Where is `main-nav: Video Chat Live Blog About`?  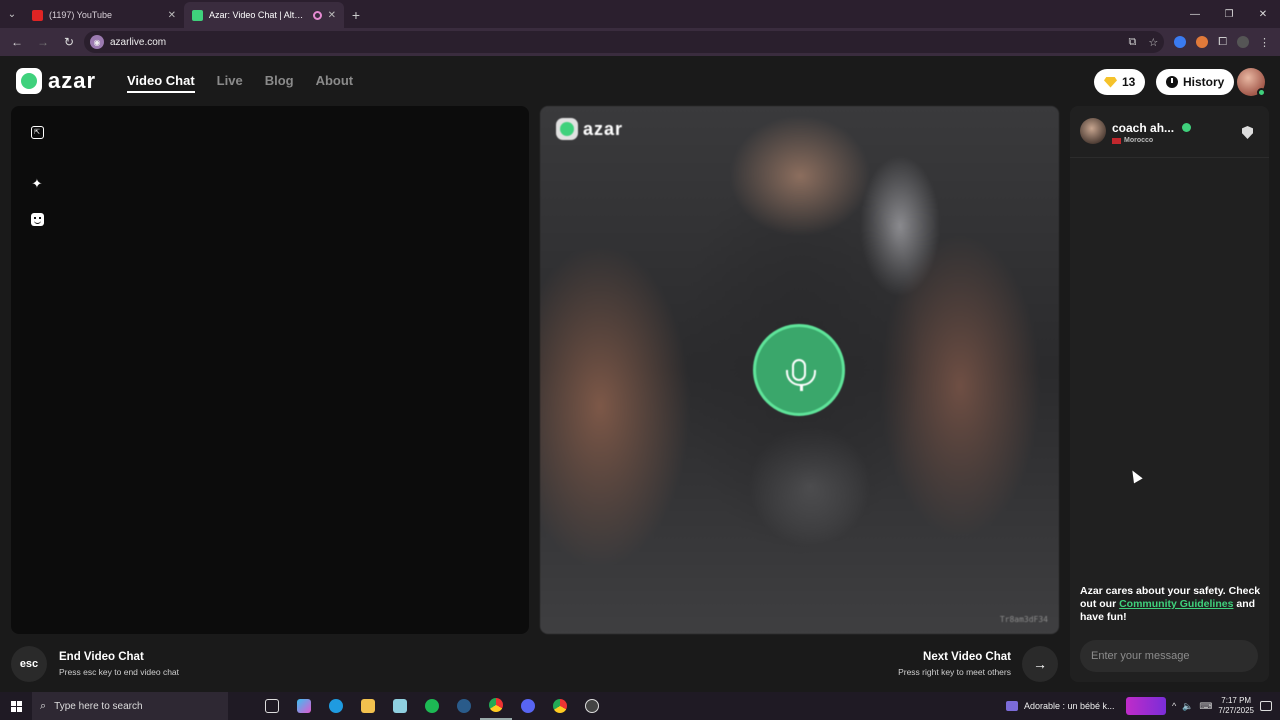 main-nav: Video Chat Live Blog About is located at coordinates (240, 83).